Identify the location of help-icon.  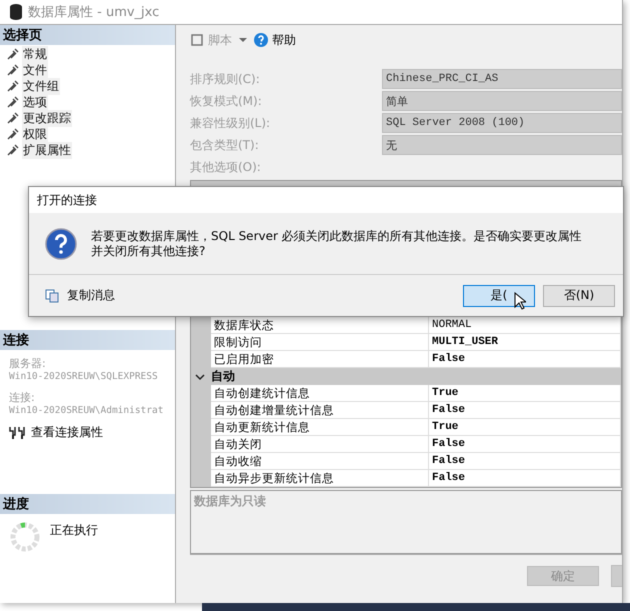
(261, 40).